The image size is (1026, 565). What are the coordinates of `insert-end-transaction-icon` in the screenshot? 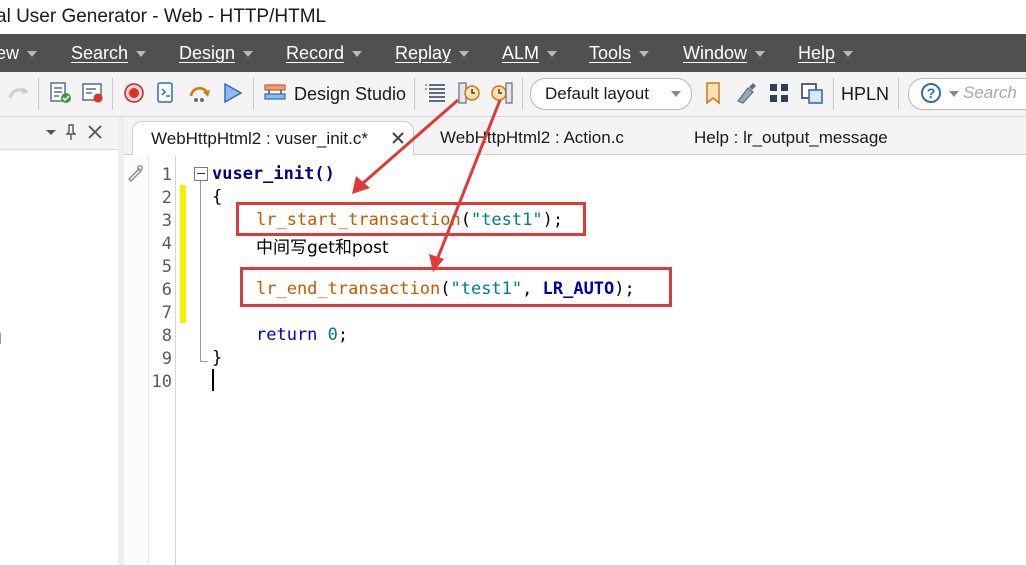 It's located at (502, 93).